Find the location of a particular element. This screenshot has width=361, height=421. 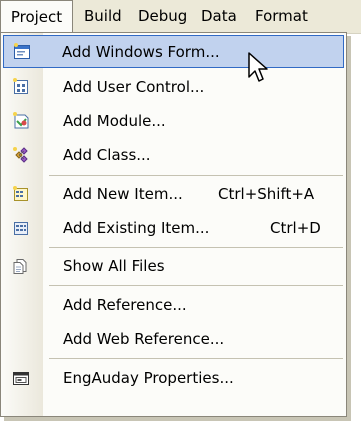

menu-item-add-existing-item: Add Existing Item... Ctrl+D is located at coordinates (173, 228).